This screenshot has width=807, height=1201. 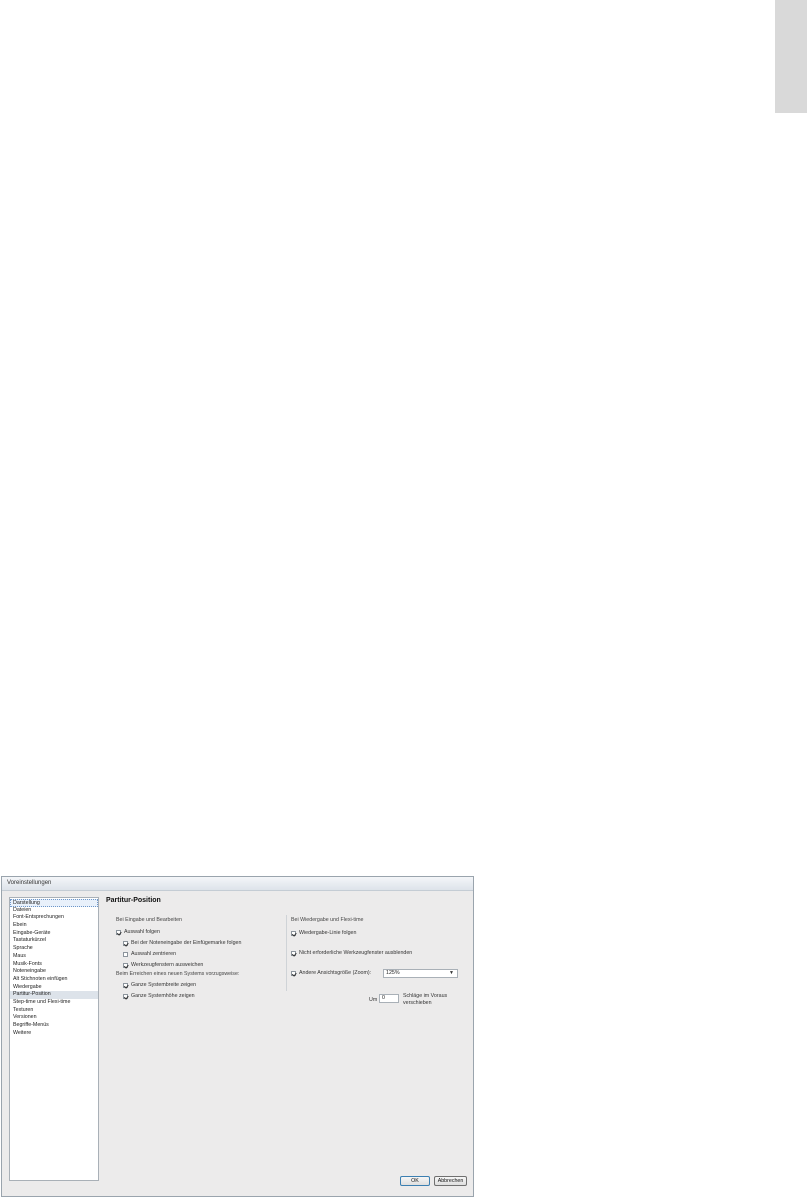 What do you see at coordinates (125, 943) in the screenshot?
I see `follow-caret-checkbox` at bounding box center [125, 943].